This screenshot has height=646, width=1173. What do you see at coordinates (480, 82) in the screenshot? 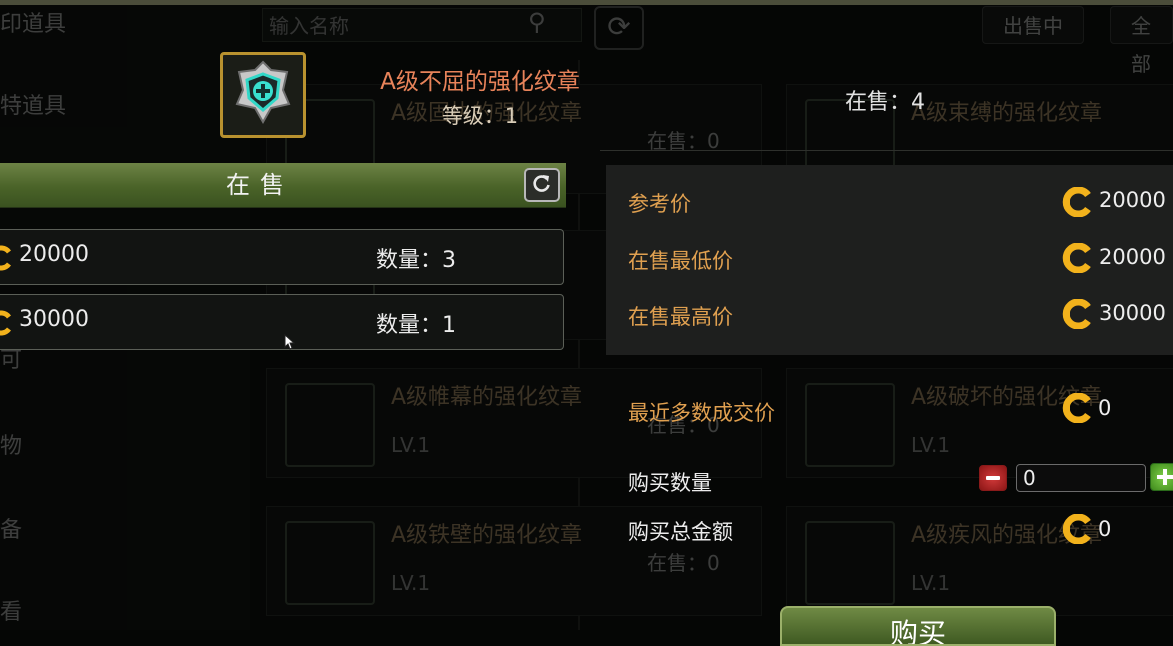
I see `item-name: A级不屈的强化纹章` at bounding box center [480, 82].